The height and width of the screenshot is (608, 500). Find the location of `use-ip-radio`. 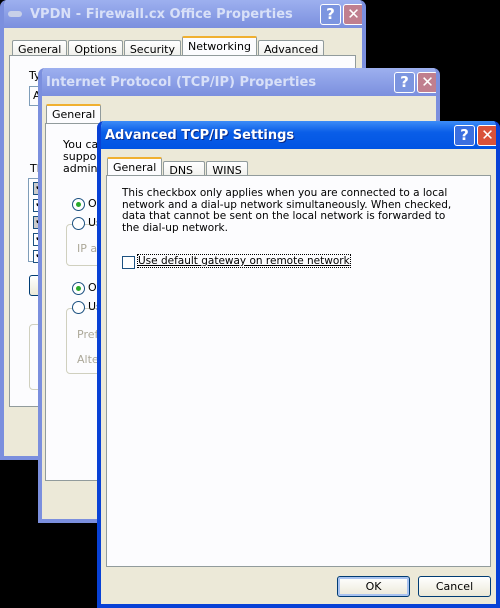

use-ip-radio is located at coordinates (78, 223).